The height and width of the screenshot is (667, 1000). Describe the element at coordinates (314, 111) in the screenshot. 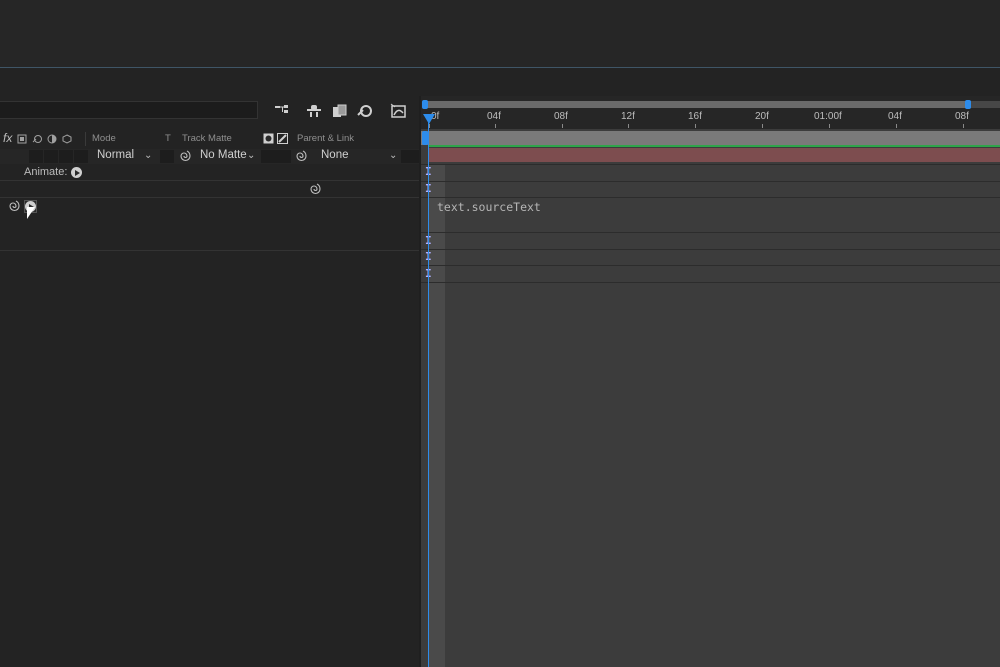

I see `draft-3d-icon` at that location.